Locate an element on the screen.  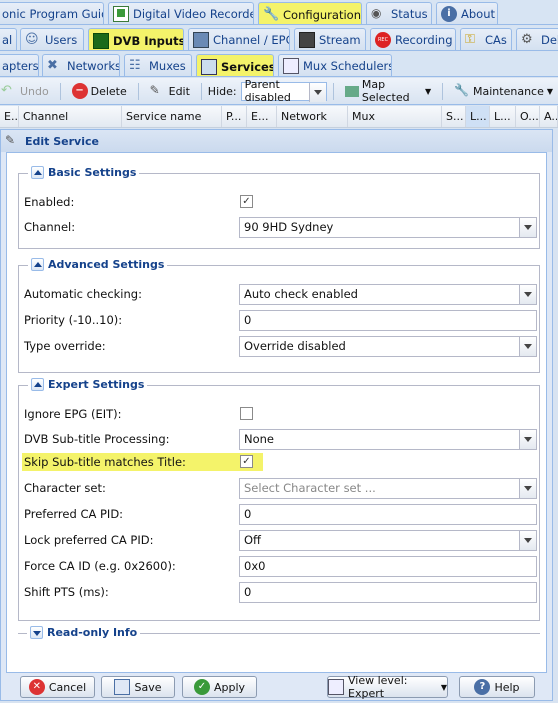
map-selected-button: Map Selected ▼ is located at coordinates (388, 91).